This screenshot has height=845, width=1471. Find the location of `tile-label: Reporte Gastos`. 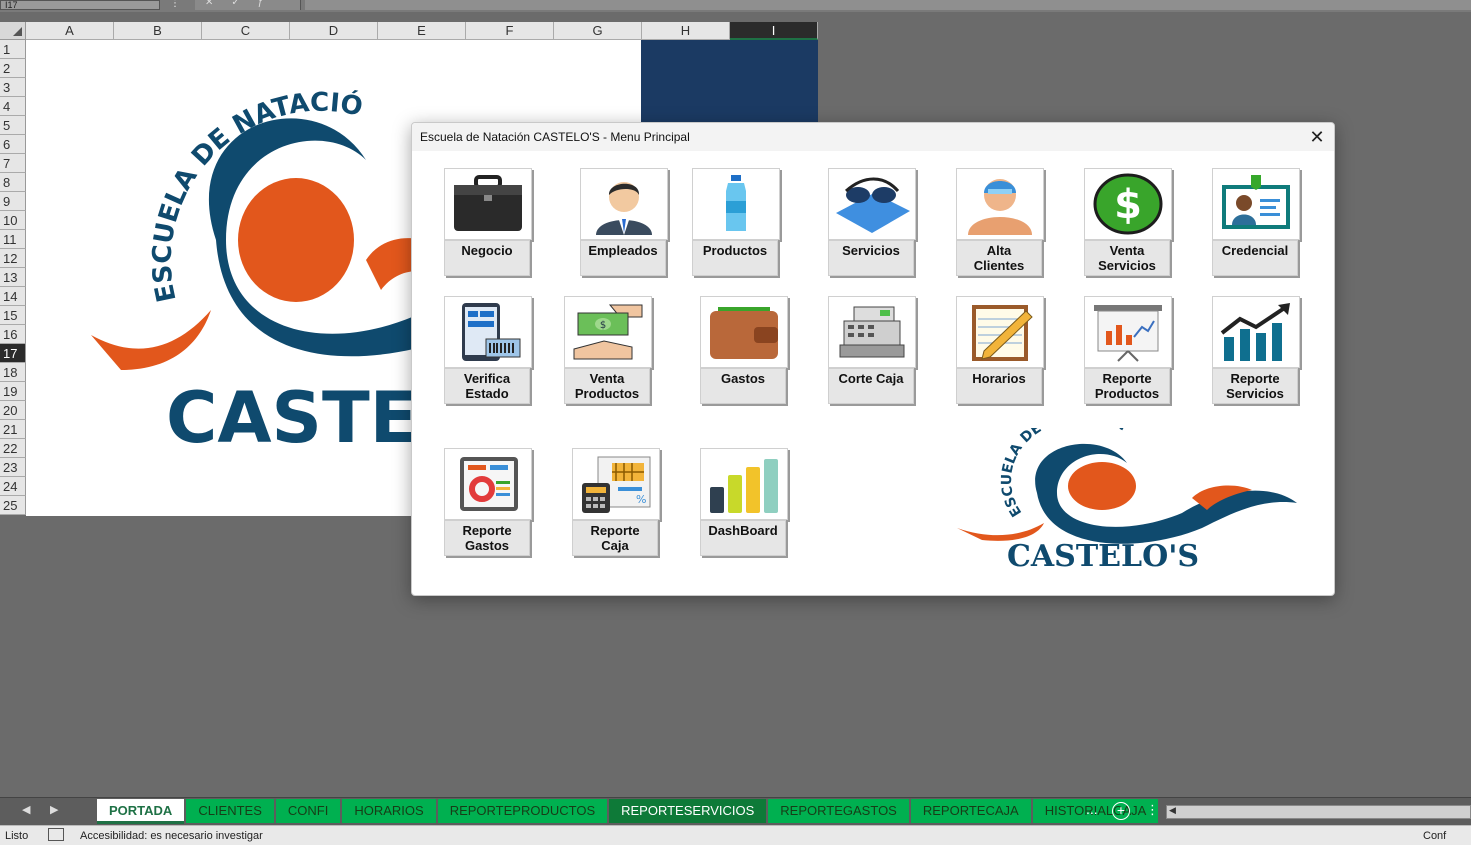

tile-label: Reporte Gastos is located at coordinates (487, 538).